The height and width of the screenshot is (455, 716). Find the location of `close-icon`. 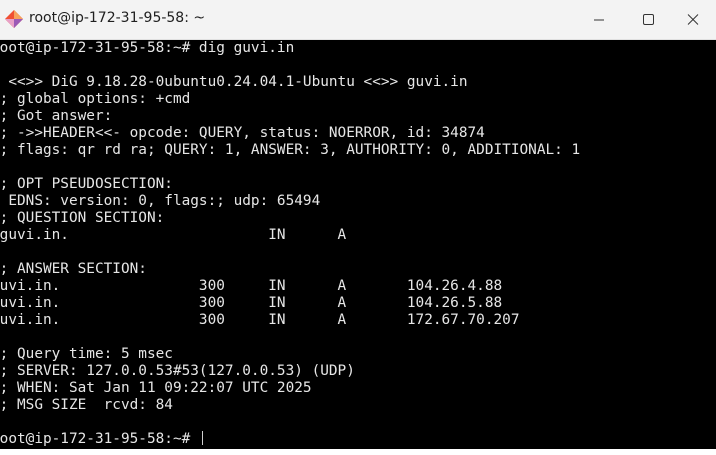

close-icon is located at coordinates (693, 19).